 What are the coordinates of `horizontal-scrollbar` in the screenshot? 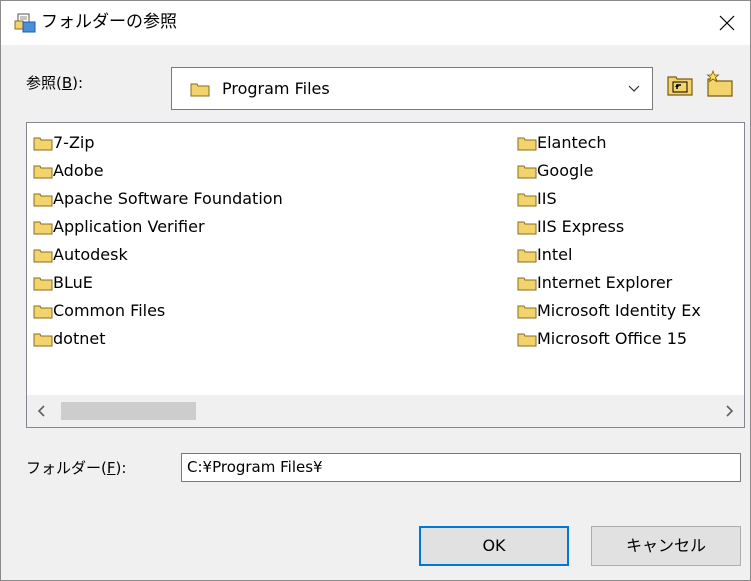 It's located at (385, 411).